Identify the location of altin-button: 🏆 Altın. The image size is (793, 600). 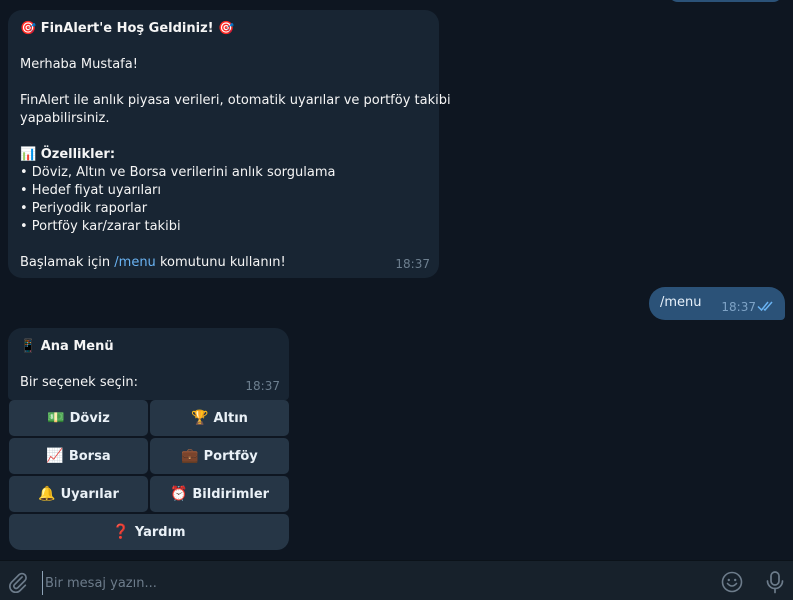
(219, 418).